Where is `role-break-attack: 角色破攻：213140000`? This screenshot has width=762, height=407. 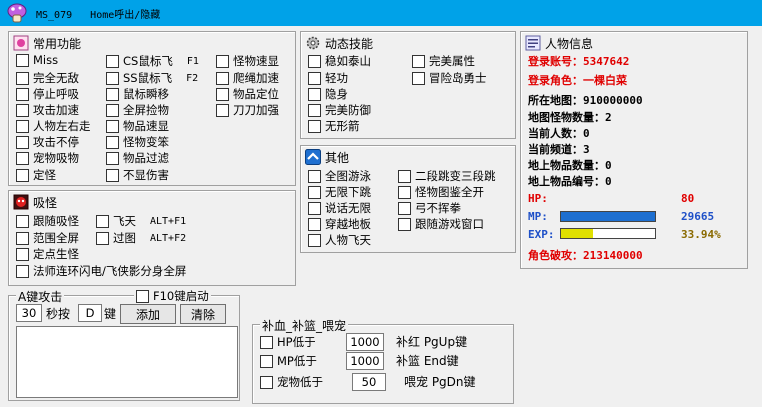 role-break-attack: 角色破攻：213140000 is located at coordinates (585, 255).